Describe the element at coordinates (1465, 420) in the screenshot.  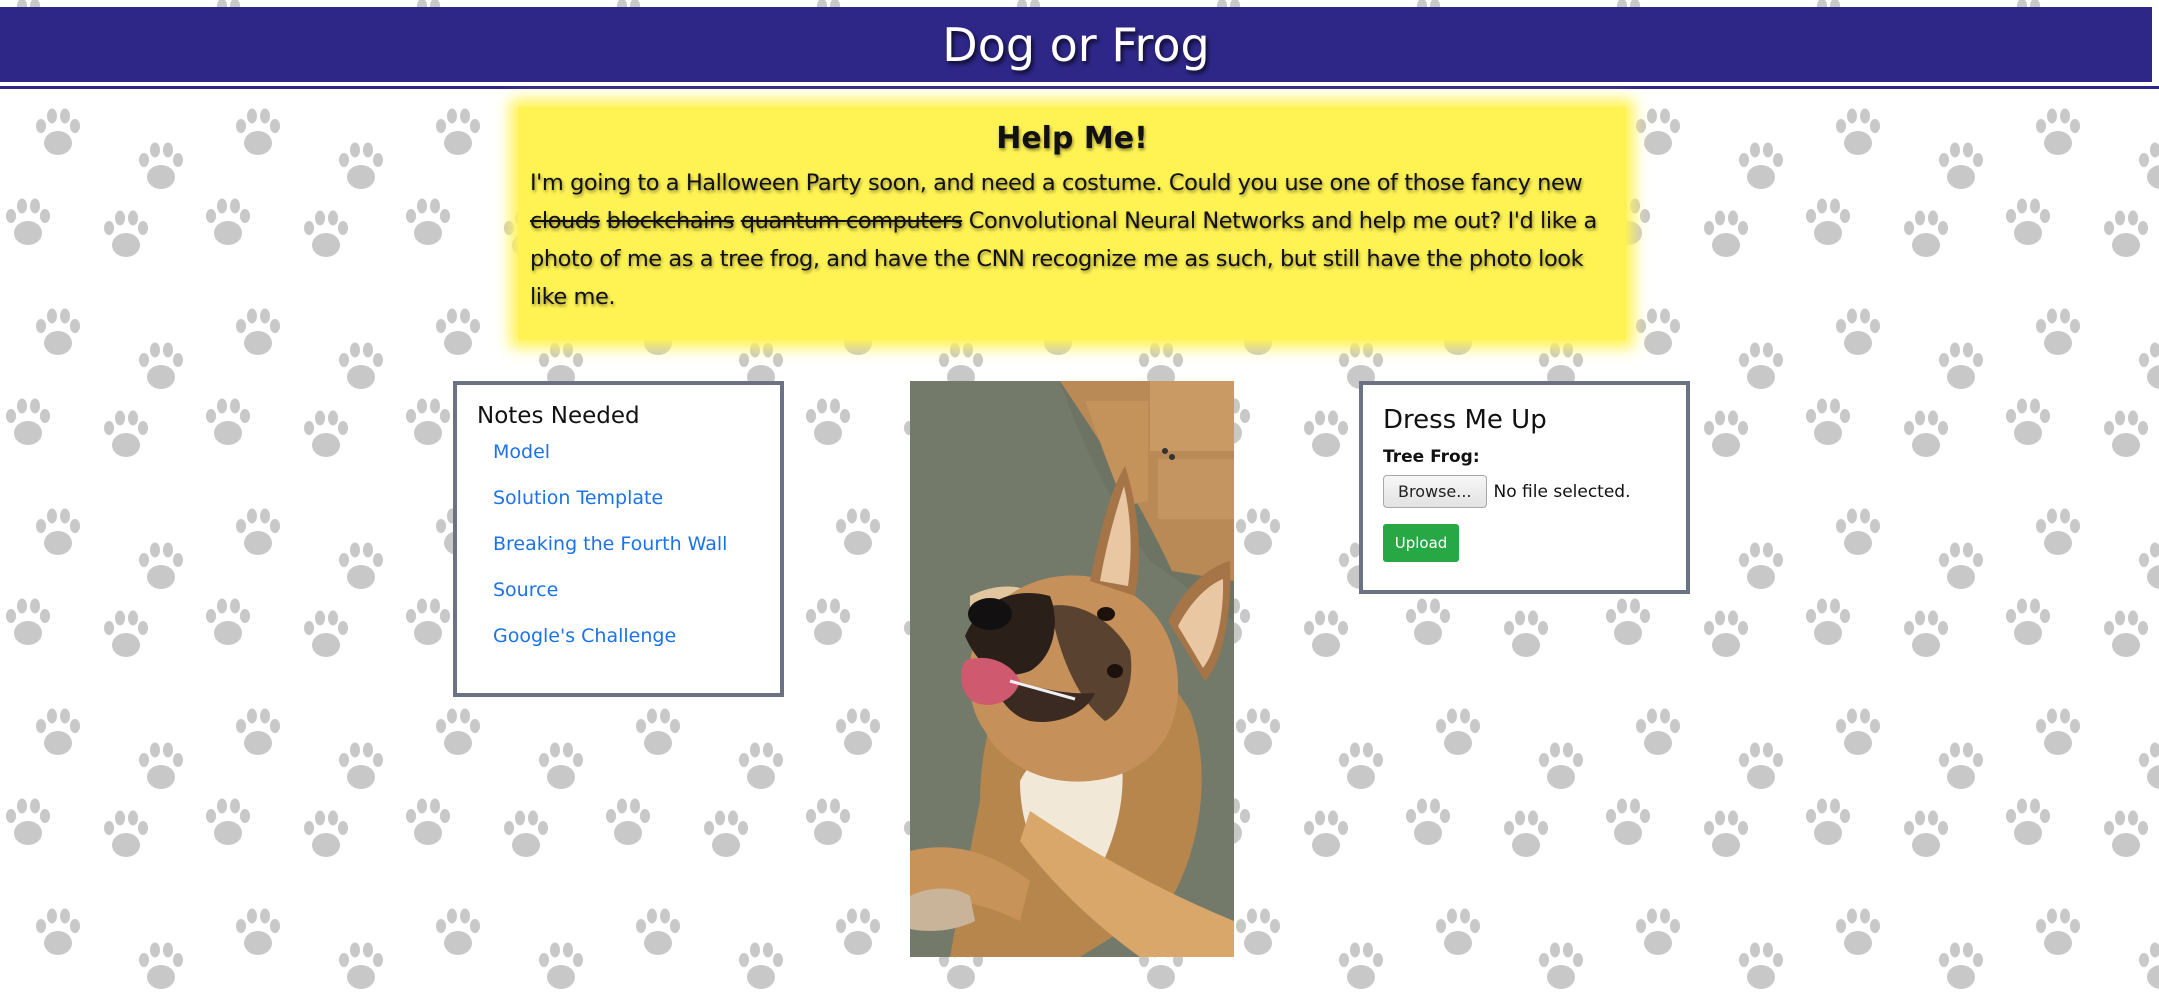
I see `dress-title: Dress Me Up` at that location.